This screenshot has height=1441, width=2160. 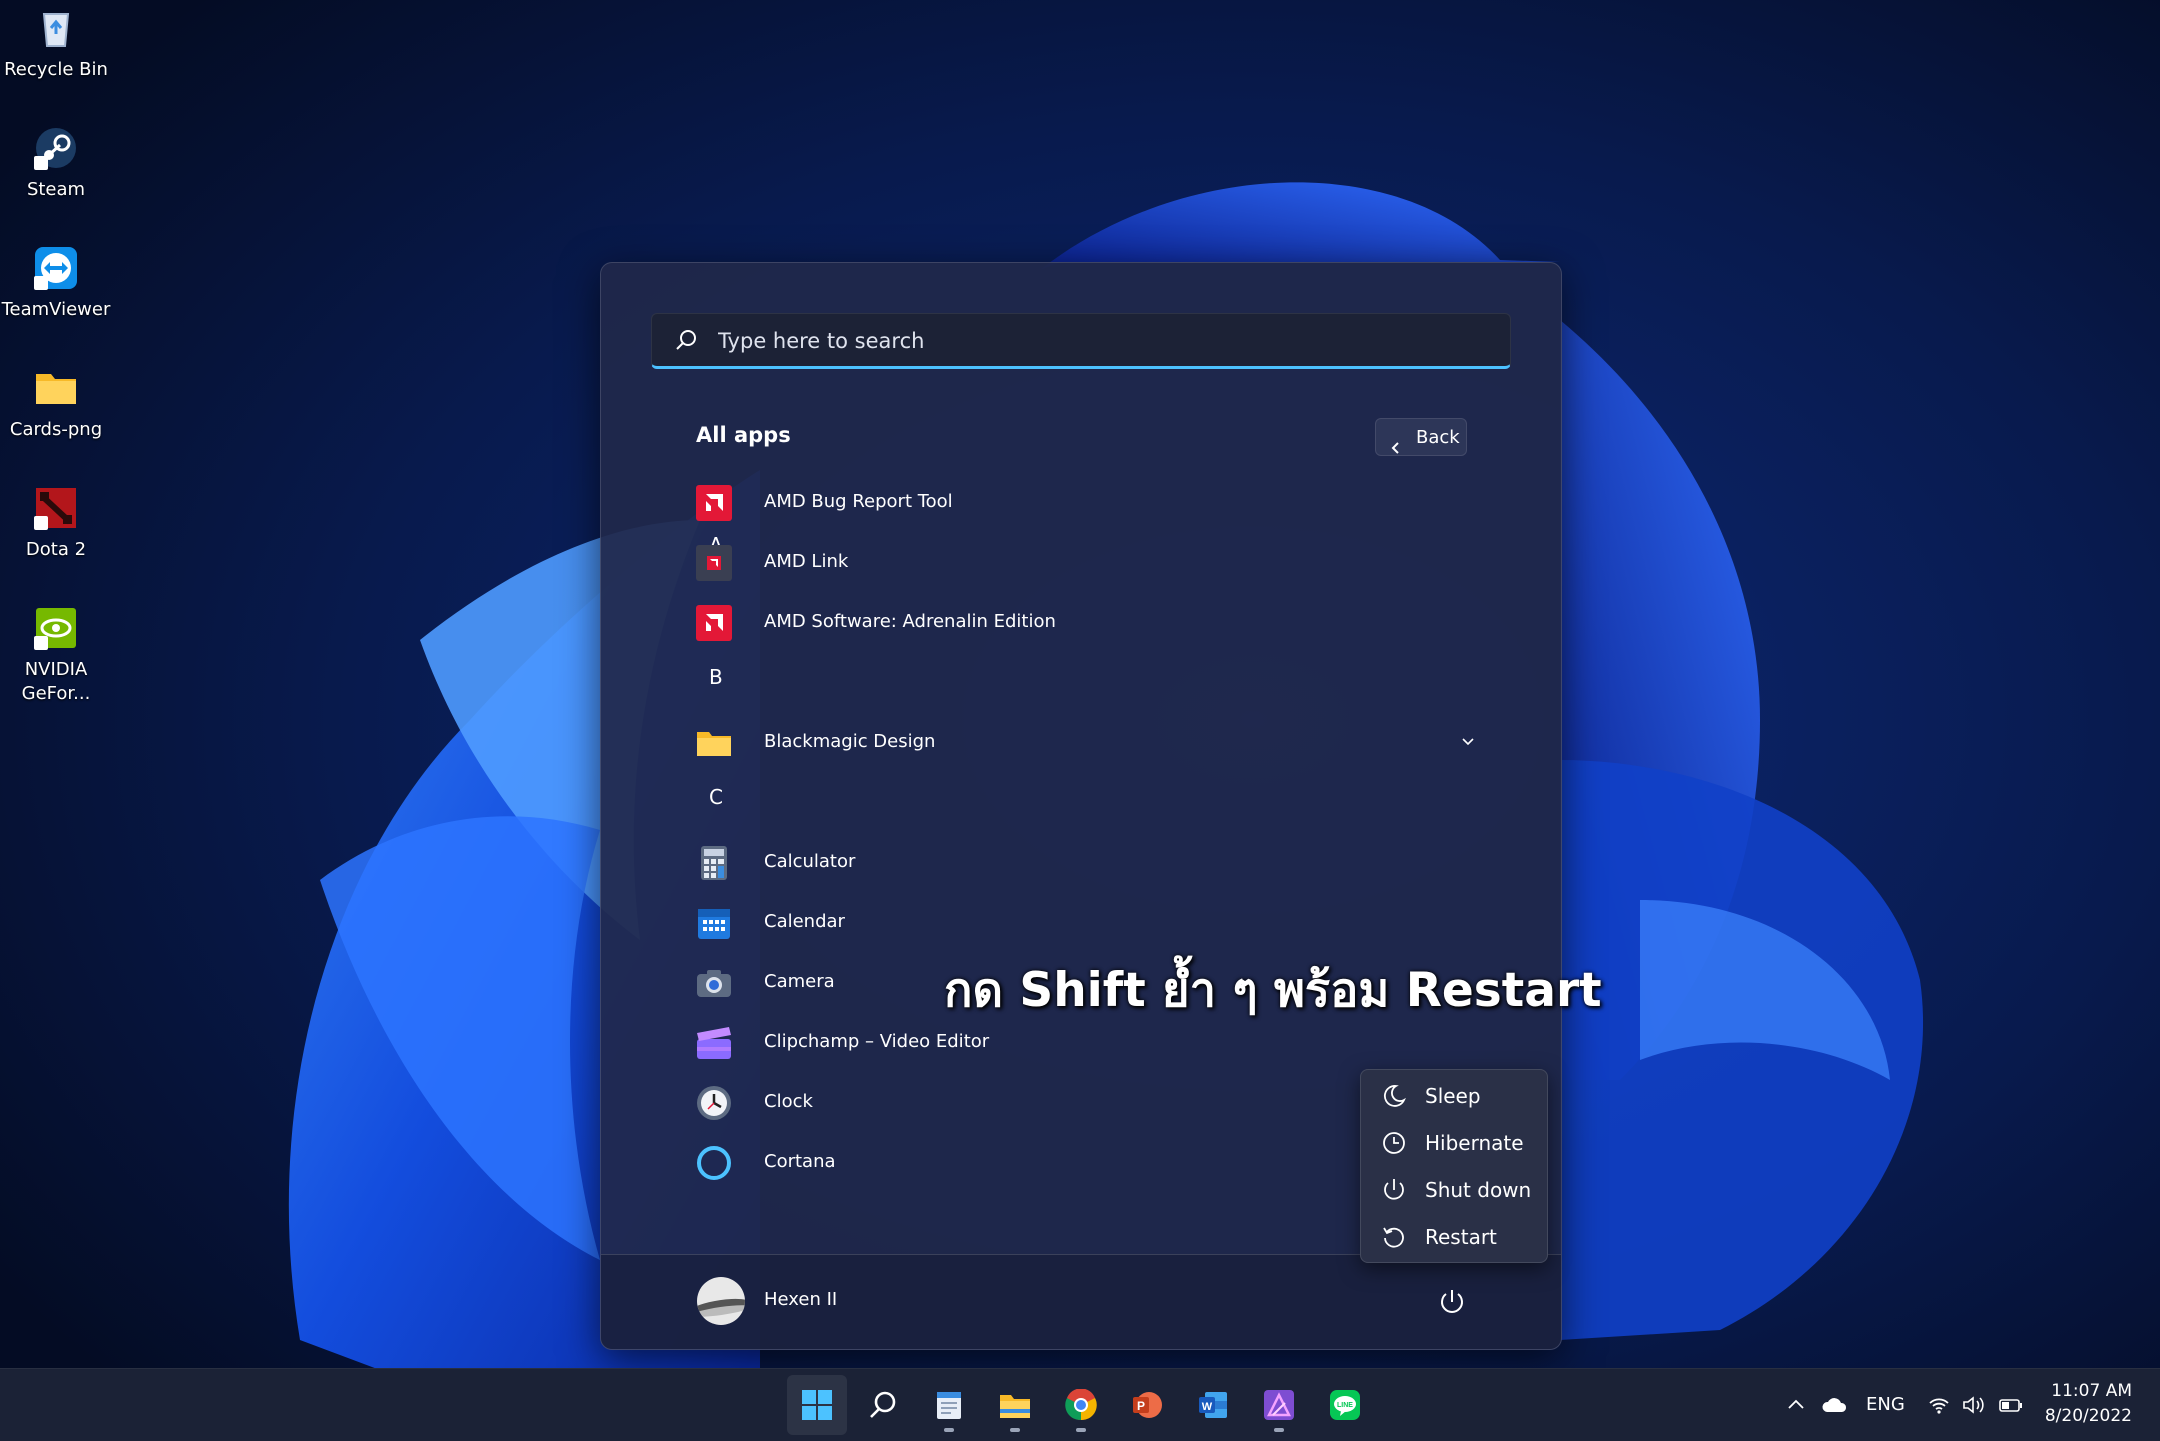 What do you see at coordinates (721, 1301) in the screenshot?
I see `user-avatar` at bounding box center [721, 1301].